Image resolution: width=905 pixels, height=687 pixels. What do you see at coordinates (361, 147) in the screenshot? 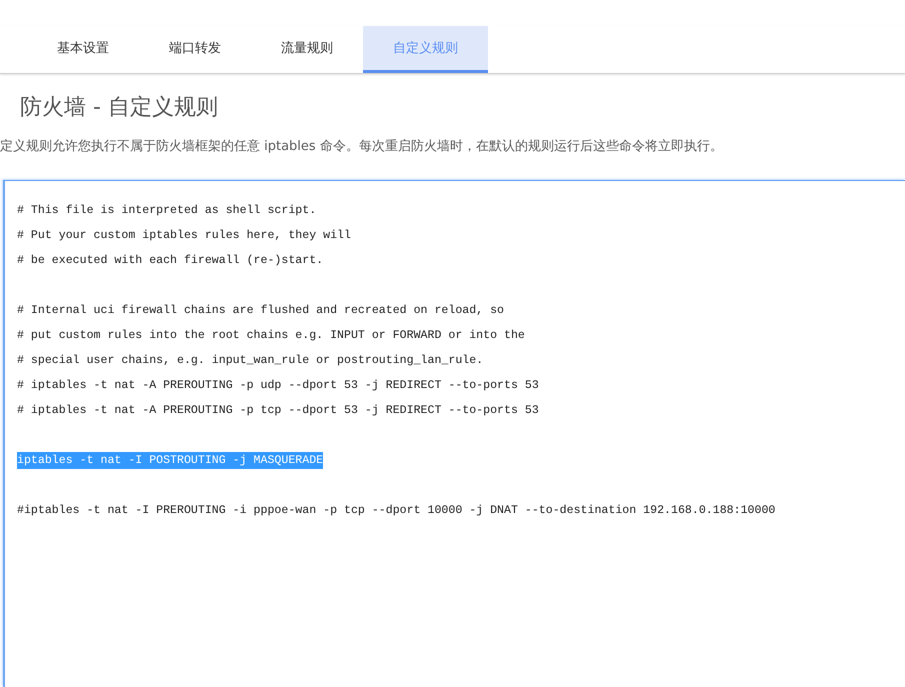
I see `page-description: 定义规则允许您执行不属于防火墙框架的任意 iptables 命令。每次重启防火墙时，在默认的规则运行后这些命令将立即执行。` at bounding box center [361, 147].